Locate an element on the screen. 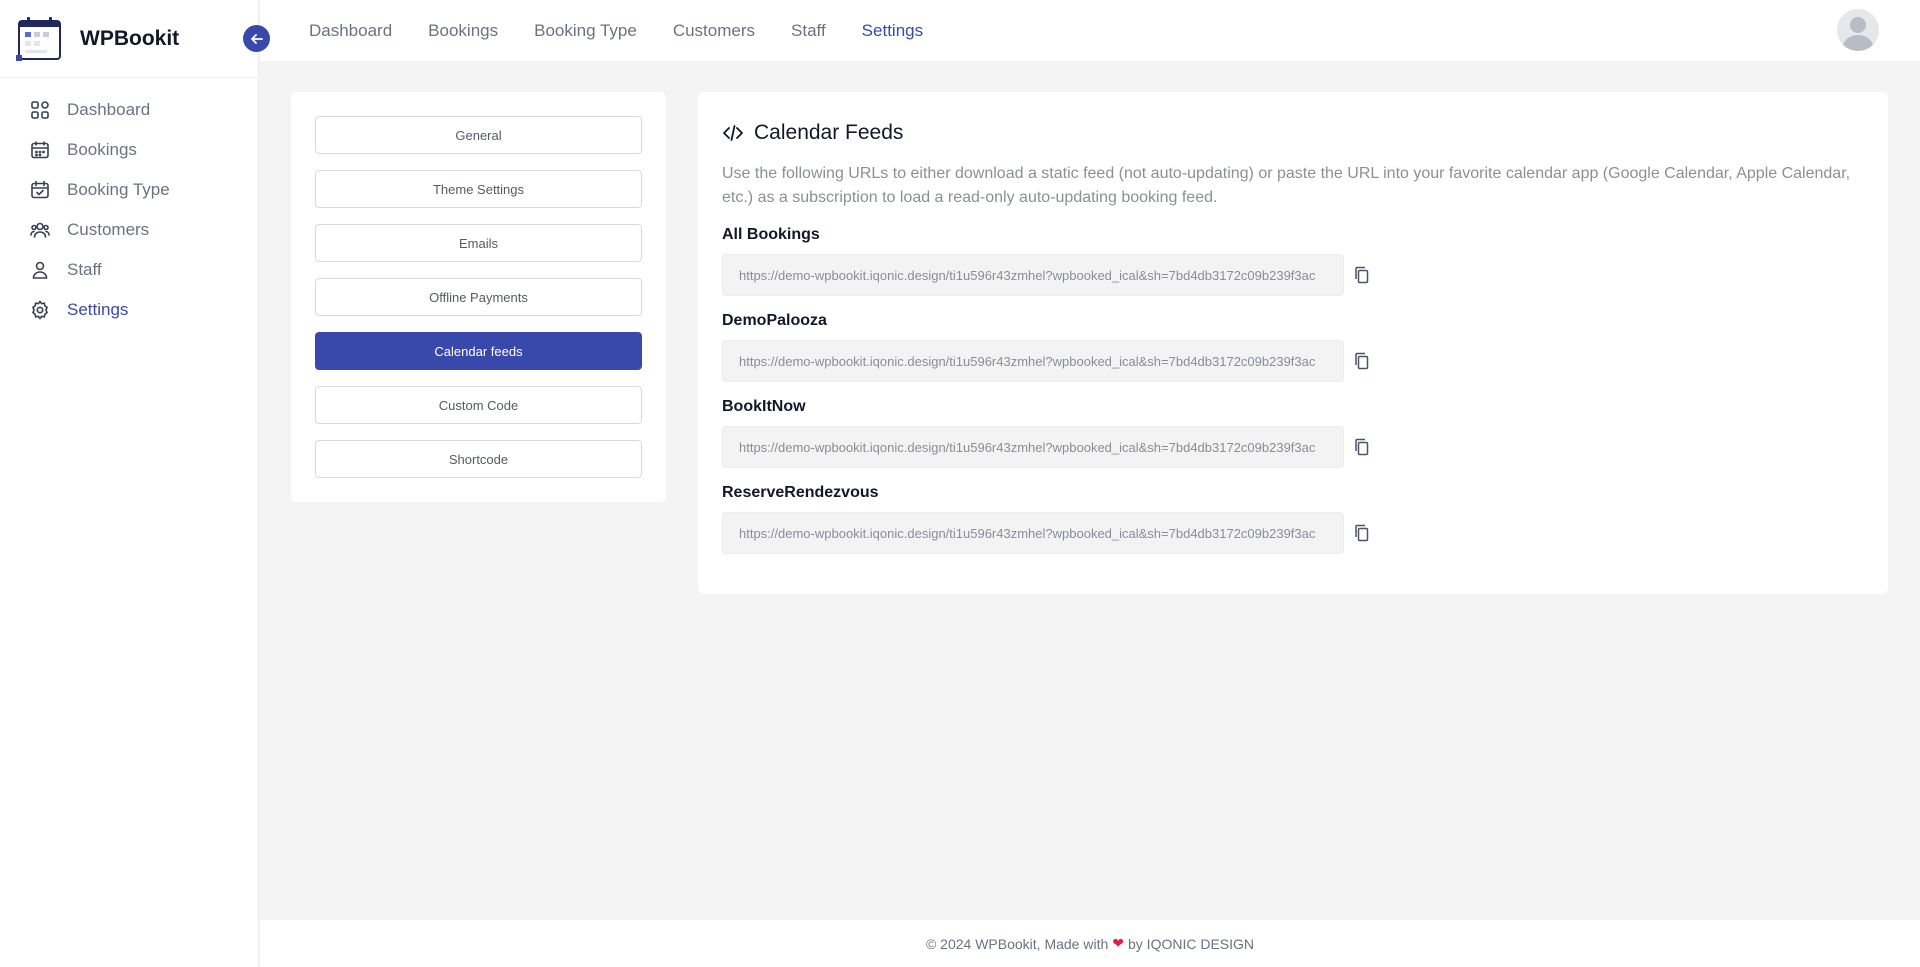  settings-tab-general: General is located at coordinates (478, 135).